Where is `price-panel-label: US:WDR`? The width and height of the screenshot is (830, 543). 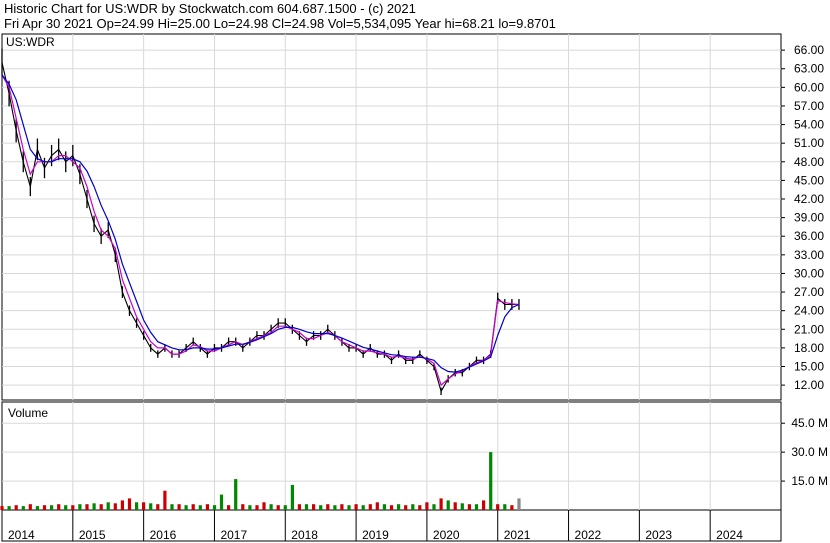
price-panel-label: US:WDR is located at coordinates (30, 42).